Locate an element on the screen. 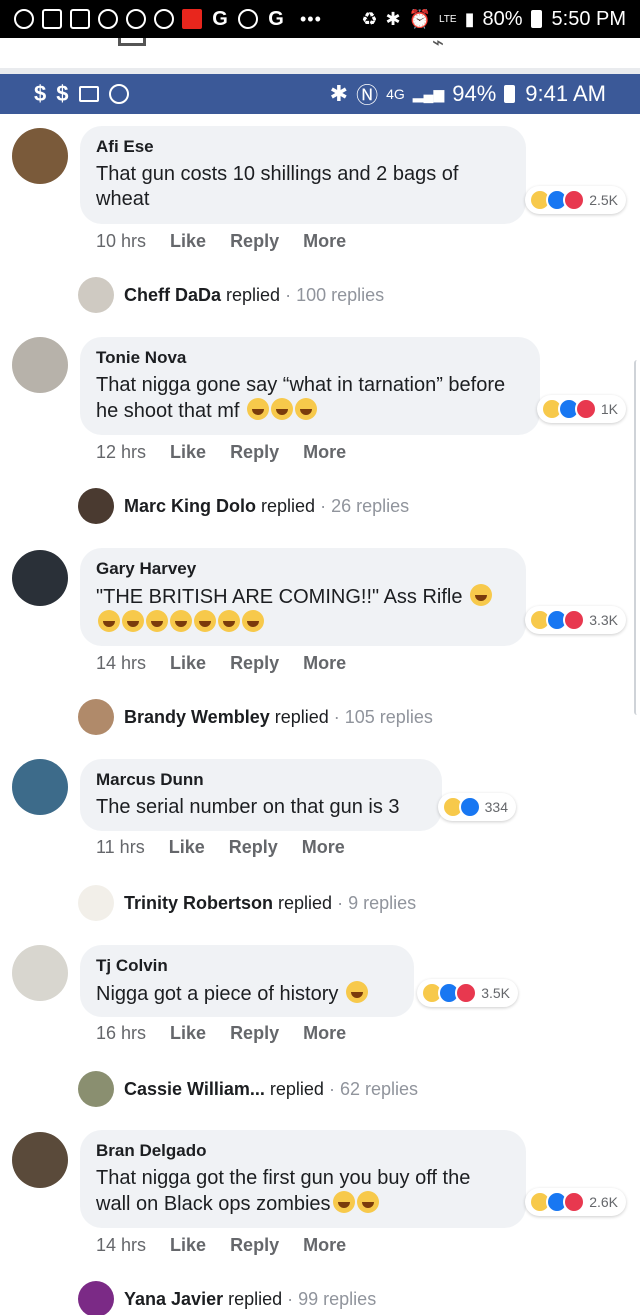  reaction-count: 2.6K is located at coordinates (603, 1202).